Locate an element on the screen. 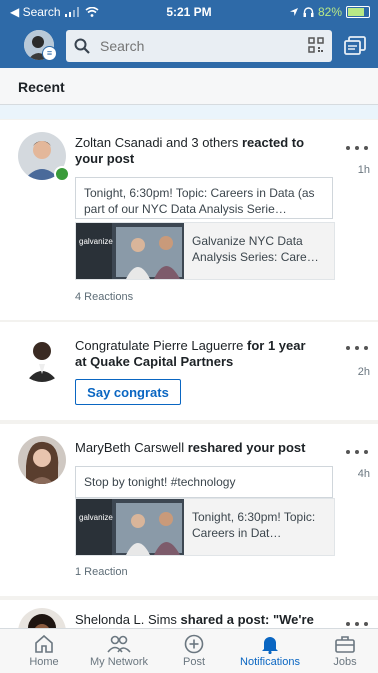  say-congrats-button: Say congrats is located at coordinates (128, 392).